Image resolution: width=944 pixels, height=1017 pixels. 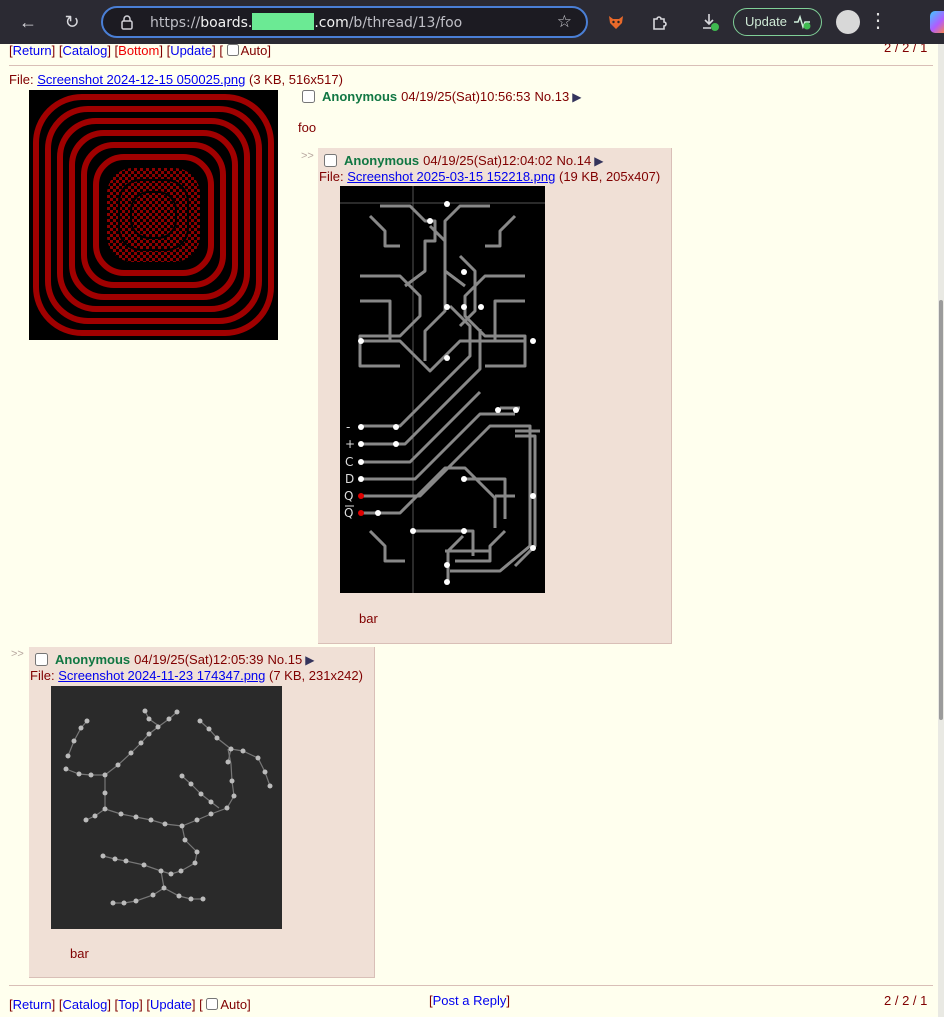 I want to click on catalog-link-bottom: Catalog, so click(x=85, y=1004).